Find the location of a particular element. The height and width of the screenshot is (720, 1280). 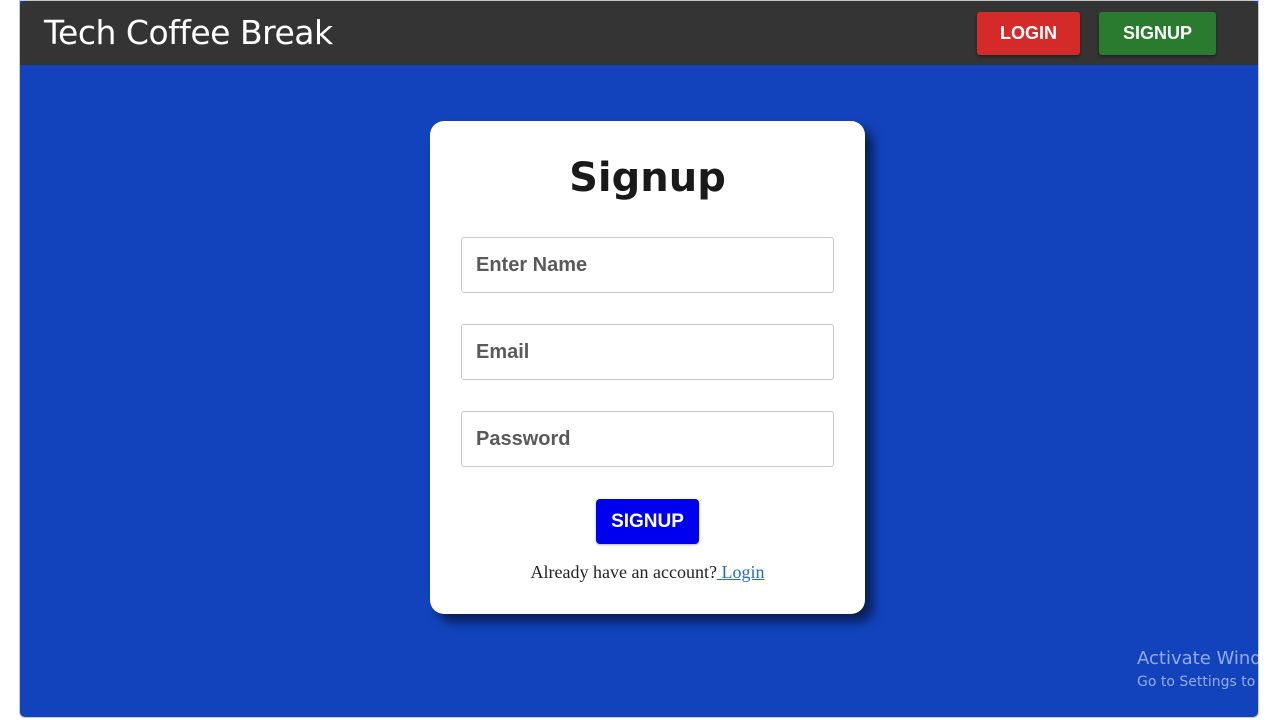

watermark-line-2: Go to Settings to a is located at coordinates (1203, 682).